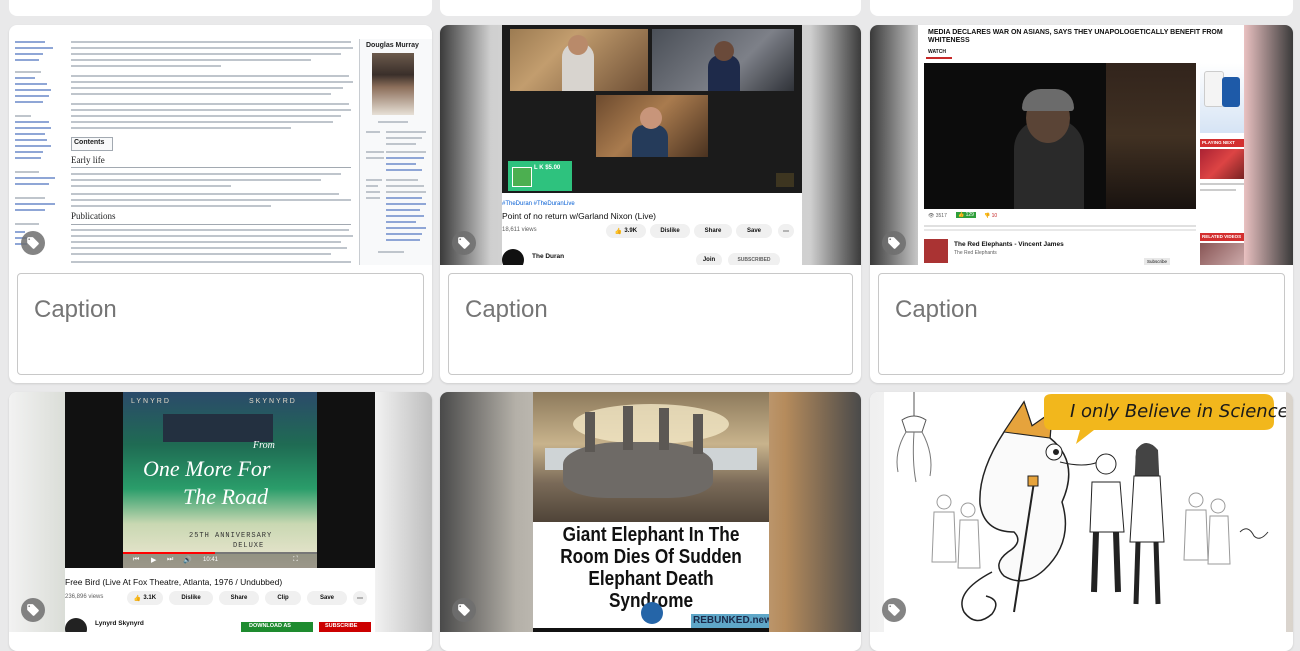 The height and width of the screenshot is (651, 1300). What do you see at coordinates (270, 626) in the screenshot?
I see `download-label: DOWNLOAD AS` at bounding box center [270, 626].